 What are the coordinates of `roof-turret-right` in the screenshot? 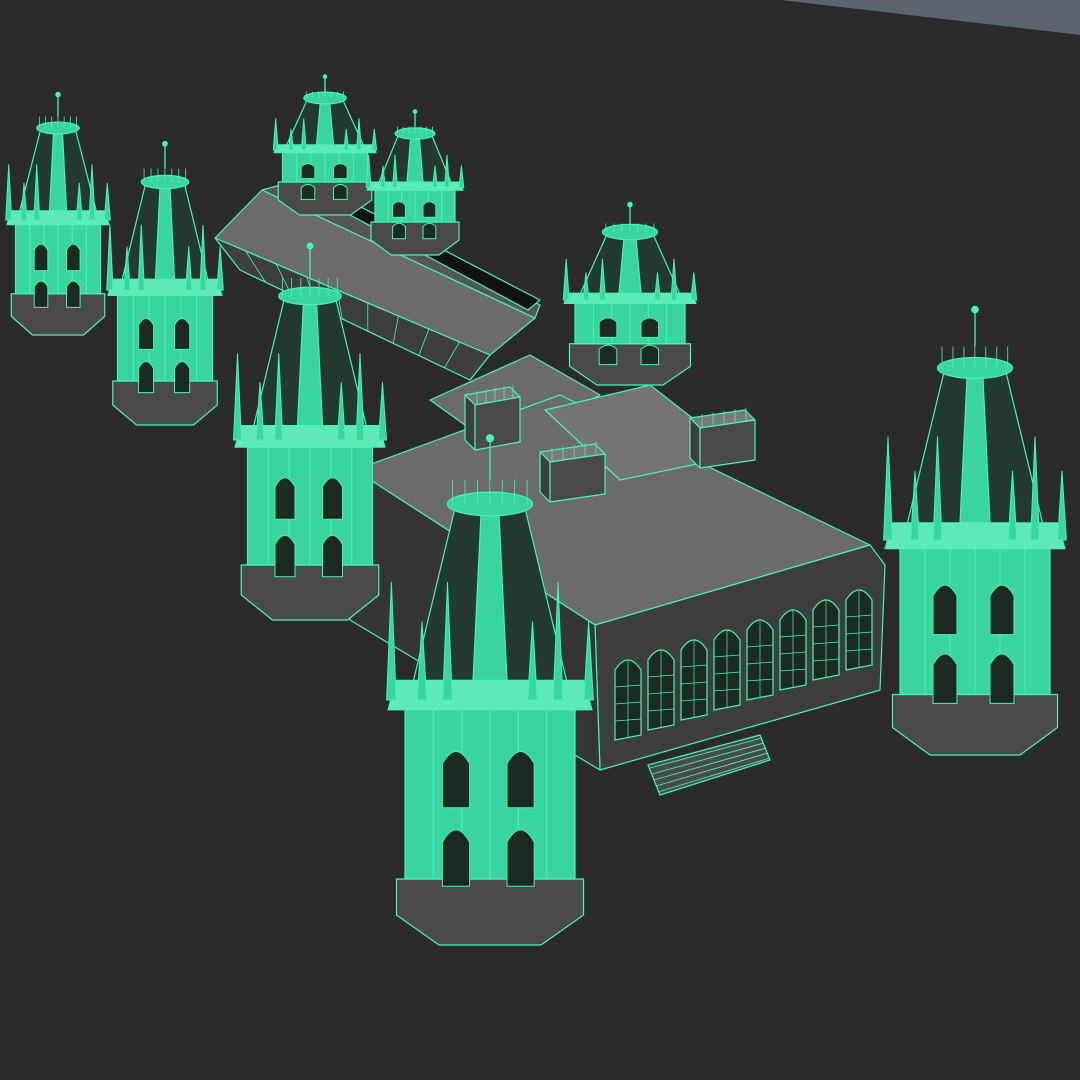 It's located at (722, 438).